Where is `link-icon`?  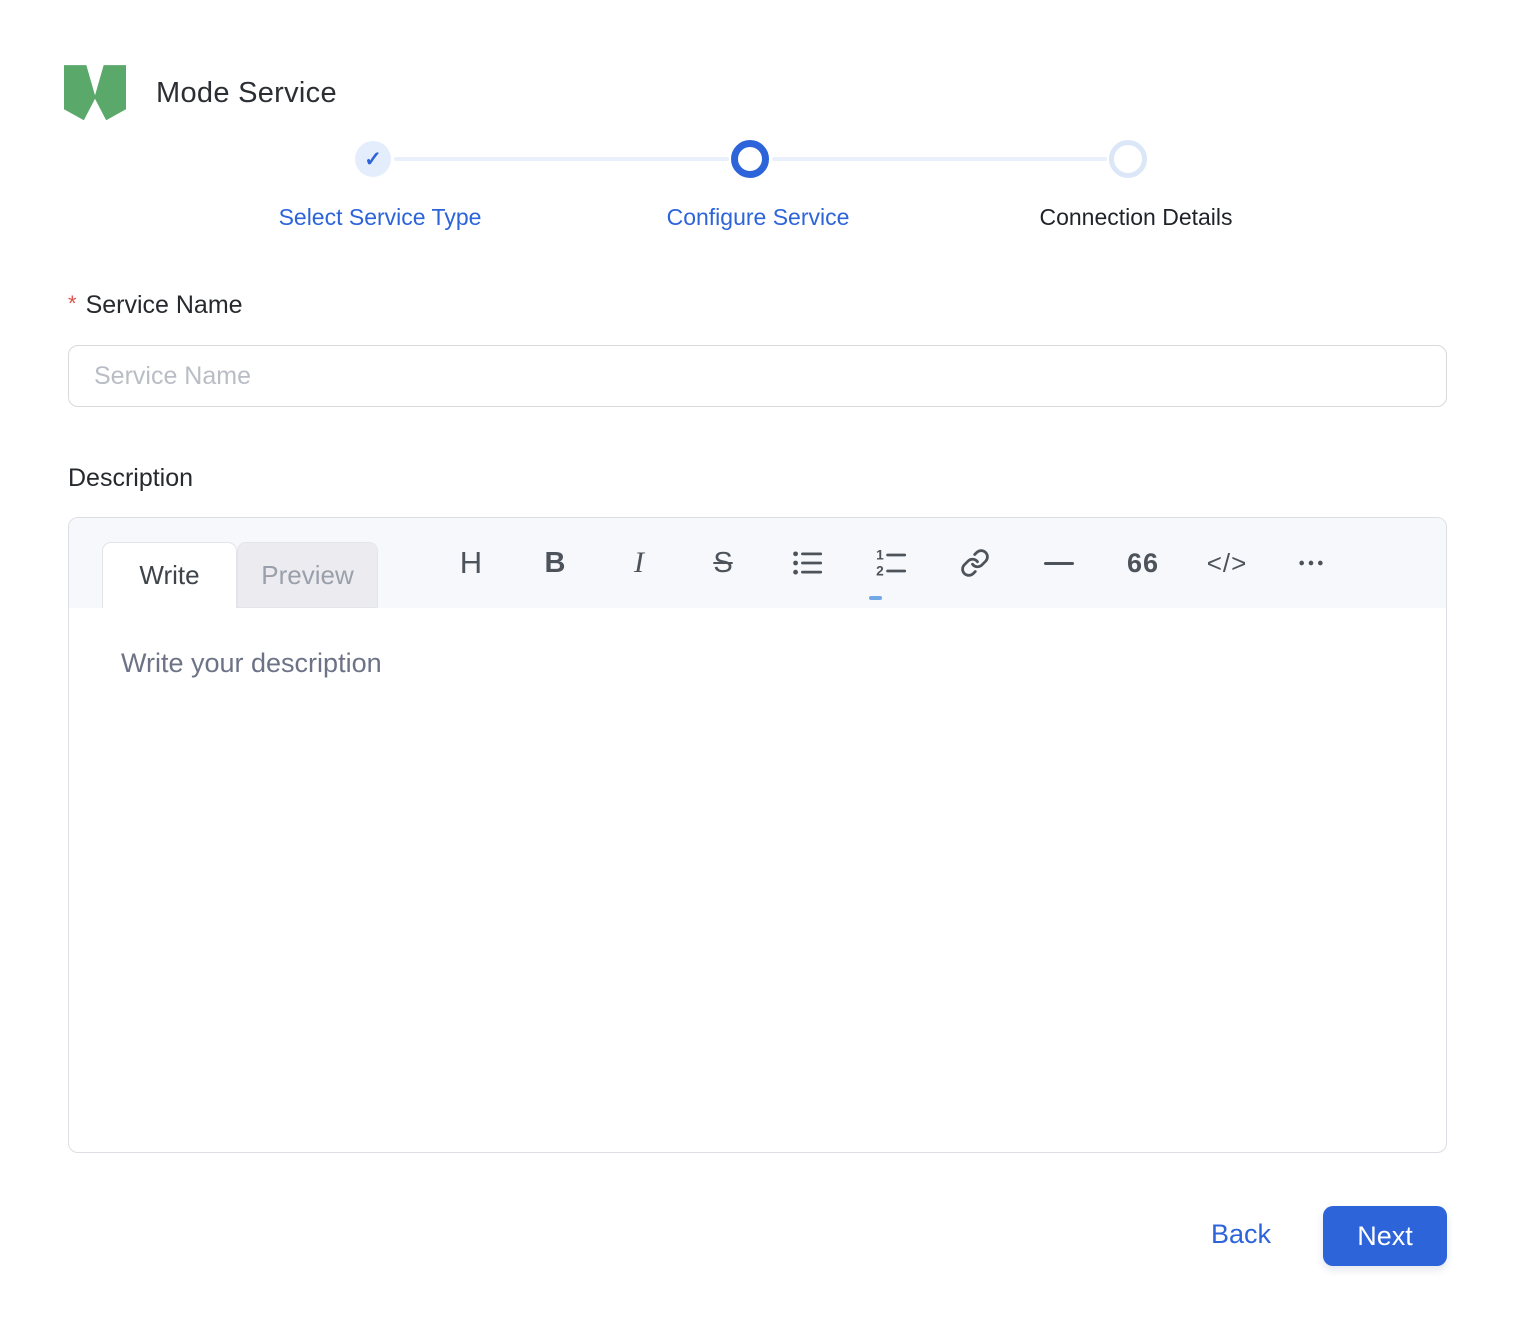
link-icon is located at coordinates (975, 563).